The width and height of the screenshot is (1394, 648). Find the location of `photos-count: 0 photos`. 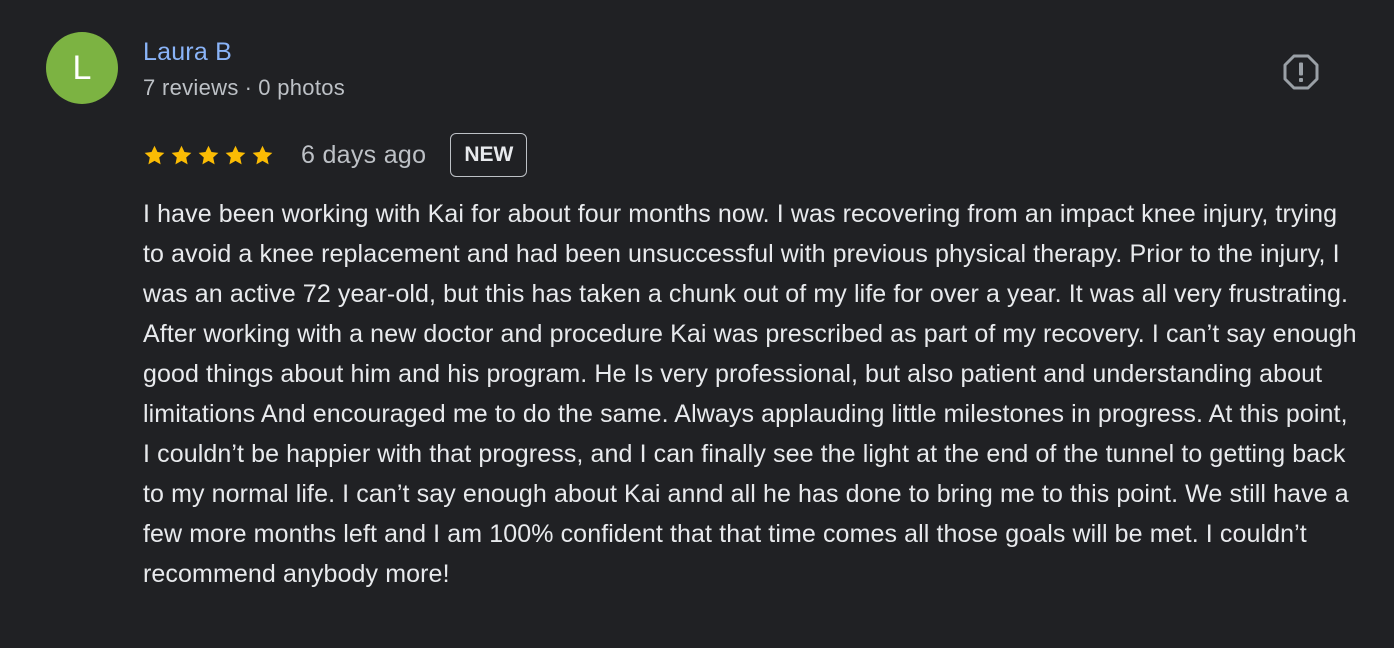

photos-count: 0 photos is located at coordinates (302, 87).